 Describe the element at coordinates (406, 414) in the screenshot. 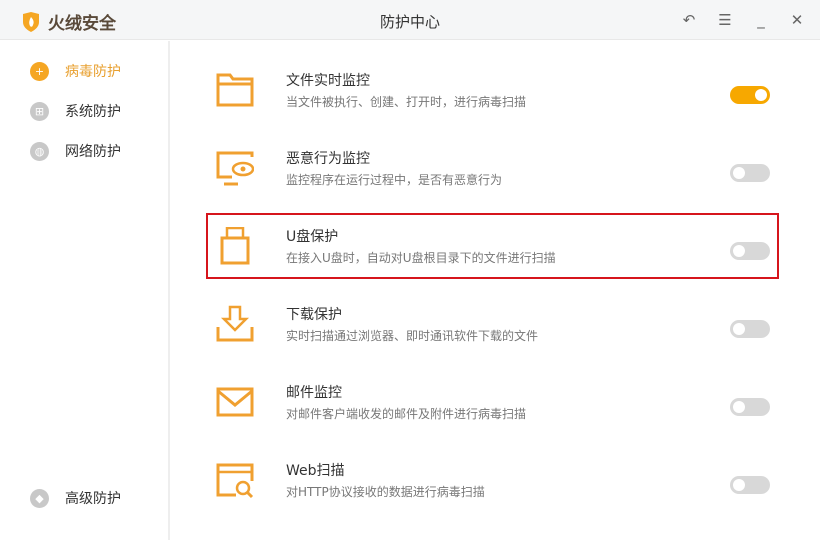

I see `item-description: 对邮件客户端收发的邮件及附件进行病毒扫描` at that location.